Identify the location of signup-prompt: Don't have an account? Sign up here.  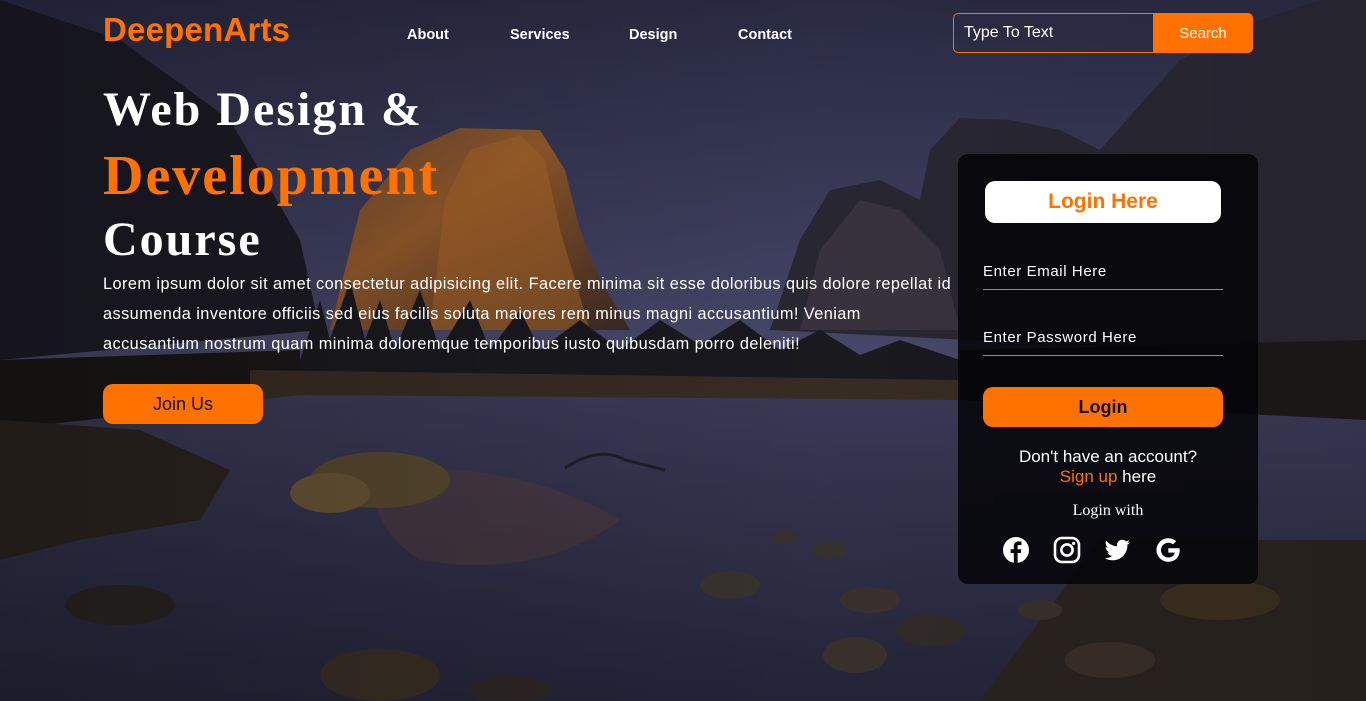
(1108, 467).